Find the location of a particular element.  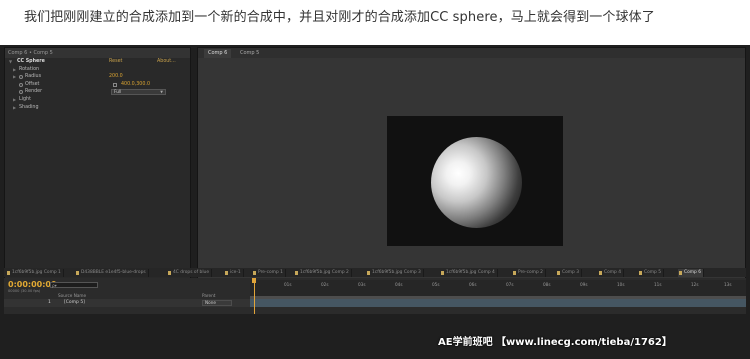

timeline-tab: Pre-comp 2 is located at coordinates (529, 273).